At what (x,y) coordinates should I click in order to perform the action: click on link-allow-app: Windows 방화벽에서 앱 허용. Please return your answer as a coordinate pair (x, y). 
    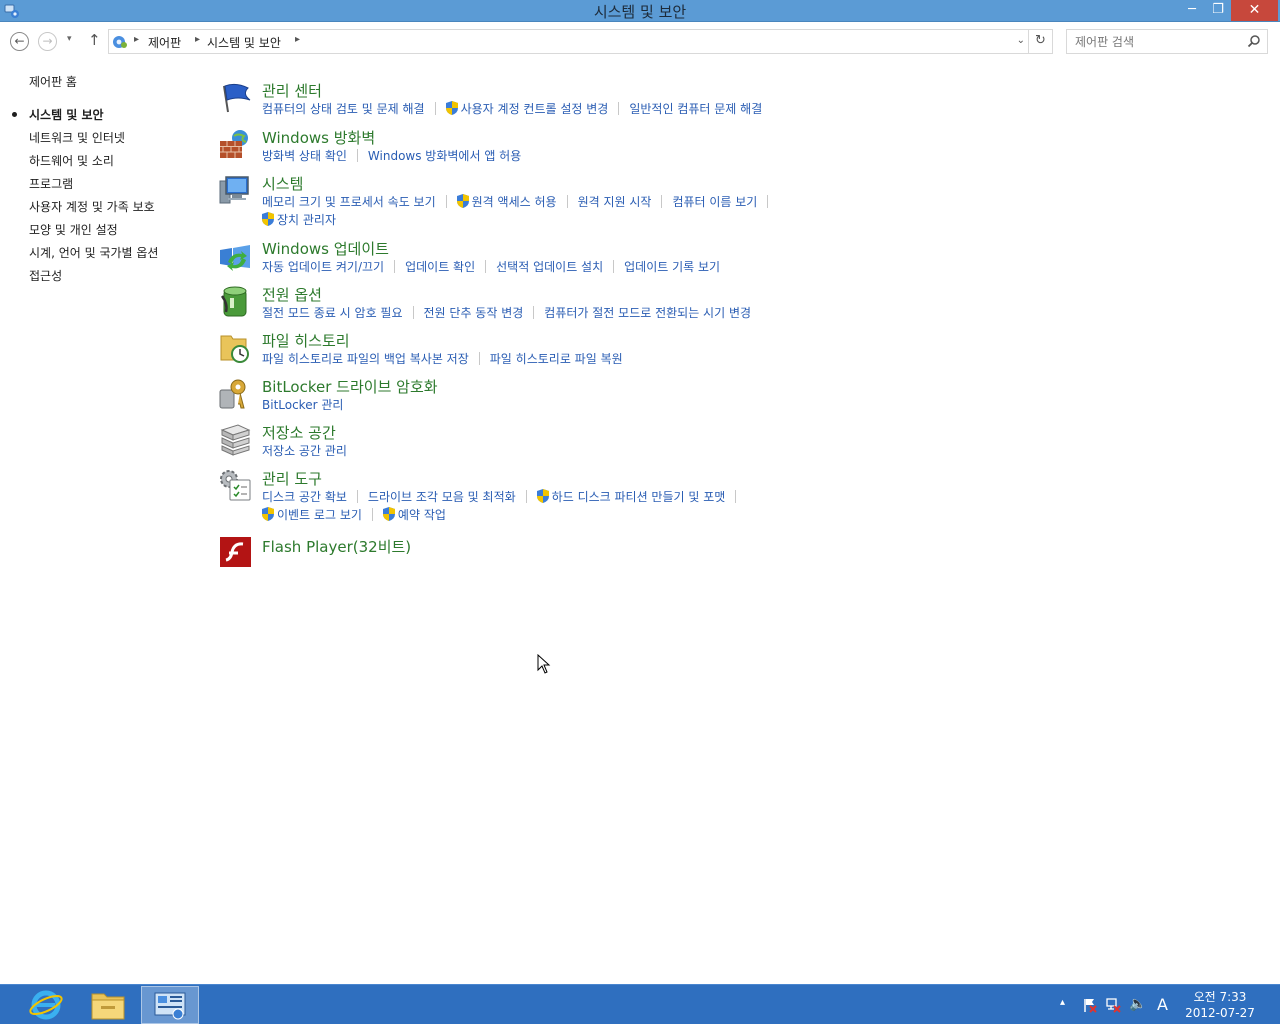
    Looking at the image, I should click on (444, 155).